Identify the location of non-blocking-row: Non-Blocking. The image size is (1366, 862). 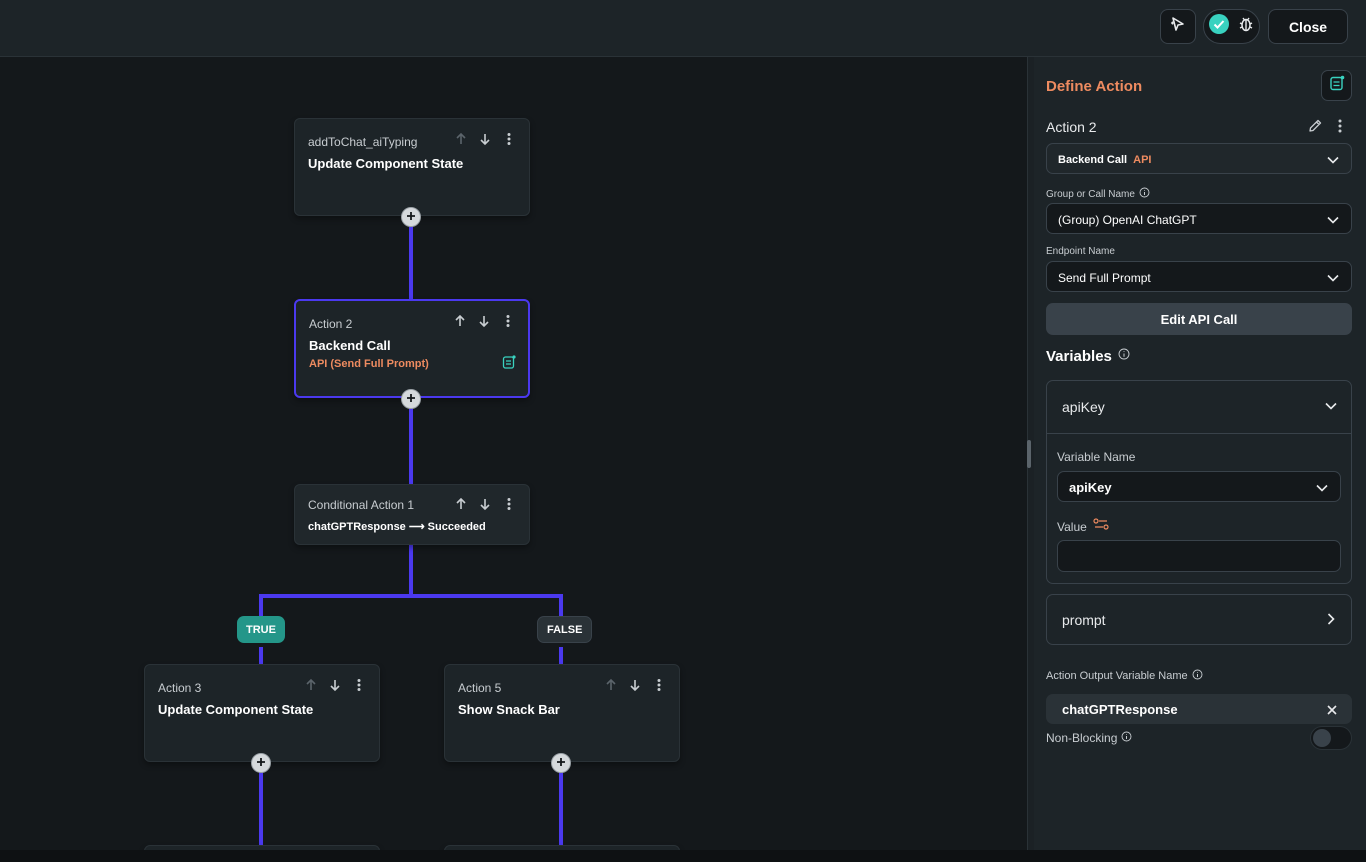
(1089, 738).